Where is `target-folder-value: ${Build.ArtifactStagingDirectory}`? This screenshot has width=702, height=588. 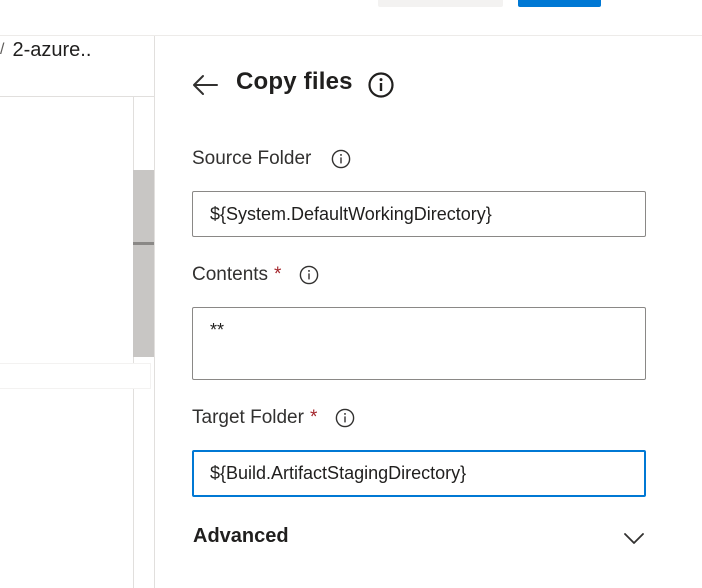
target-folder-value: ${Build.ArtifactStagingDirectory} is located at coordinates (338, 473).